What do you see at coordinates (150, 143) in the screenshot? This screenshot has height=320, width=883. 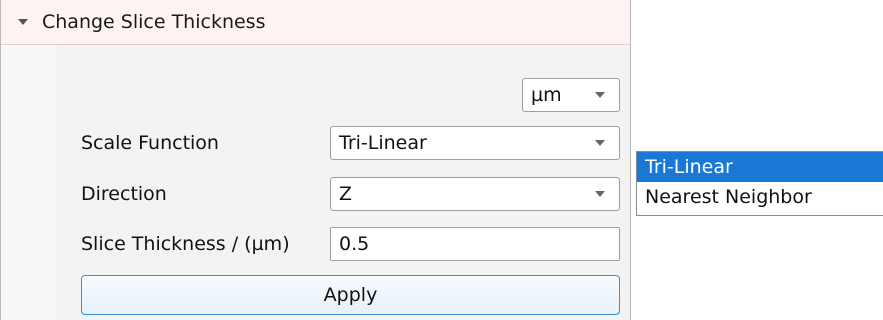 I see `scale-function-label: Scale Function` at bounding box center [150, 143].